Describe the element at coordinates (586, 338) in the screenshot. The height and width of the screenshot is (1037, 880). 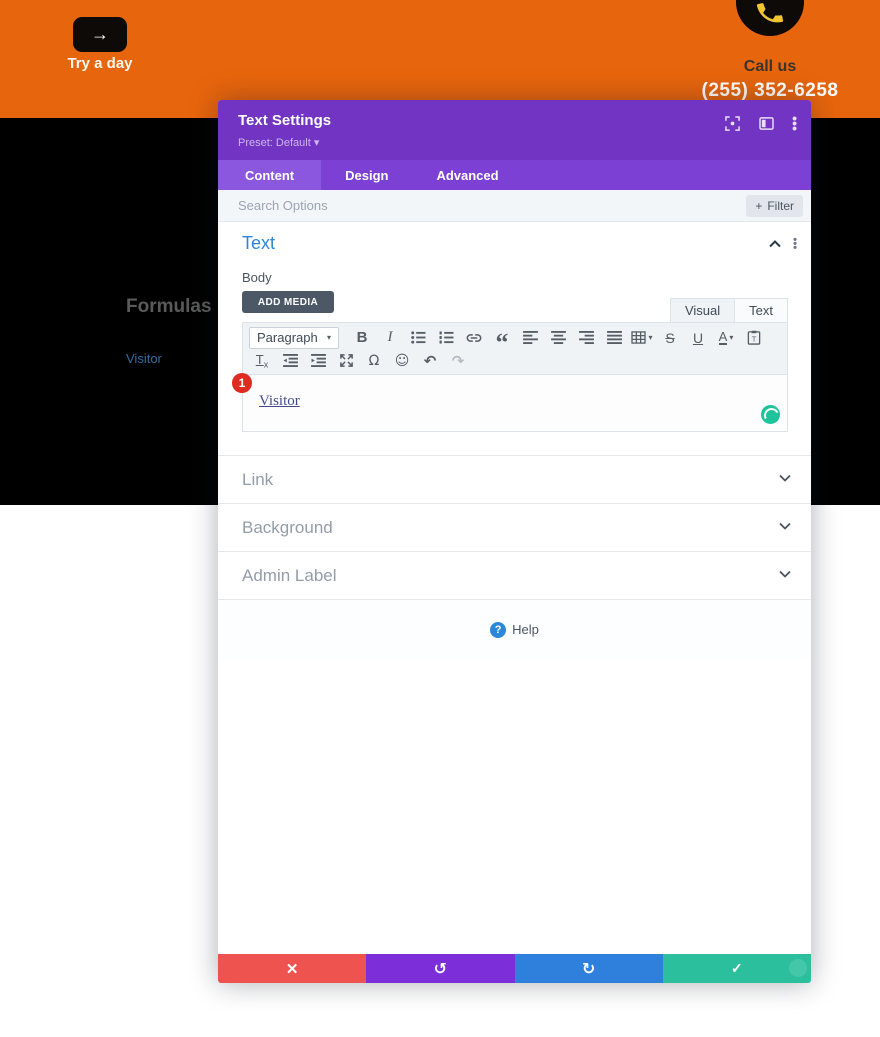
I see `align-right-icon` at that location.